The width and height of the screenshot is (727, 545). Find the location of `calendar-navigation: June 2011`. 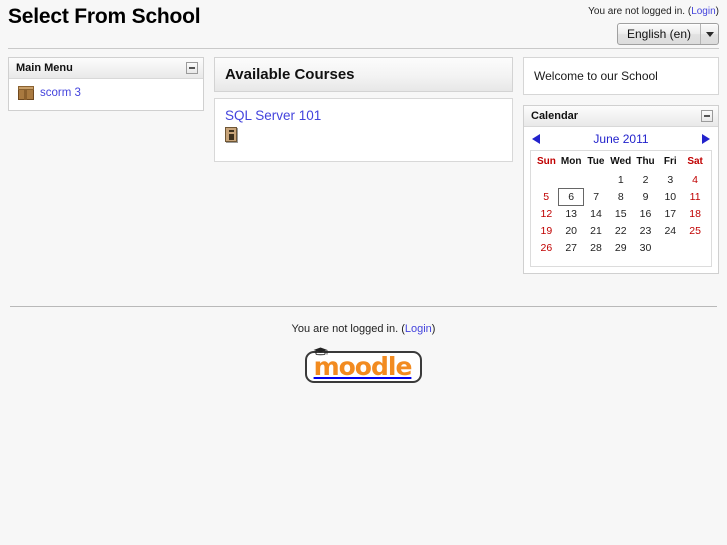

calendar-navigation: June 2011 is located at coordinates (621, 138).